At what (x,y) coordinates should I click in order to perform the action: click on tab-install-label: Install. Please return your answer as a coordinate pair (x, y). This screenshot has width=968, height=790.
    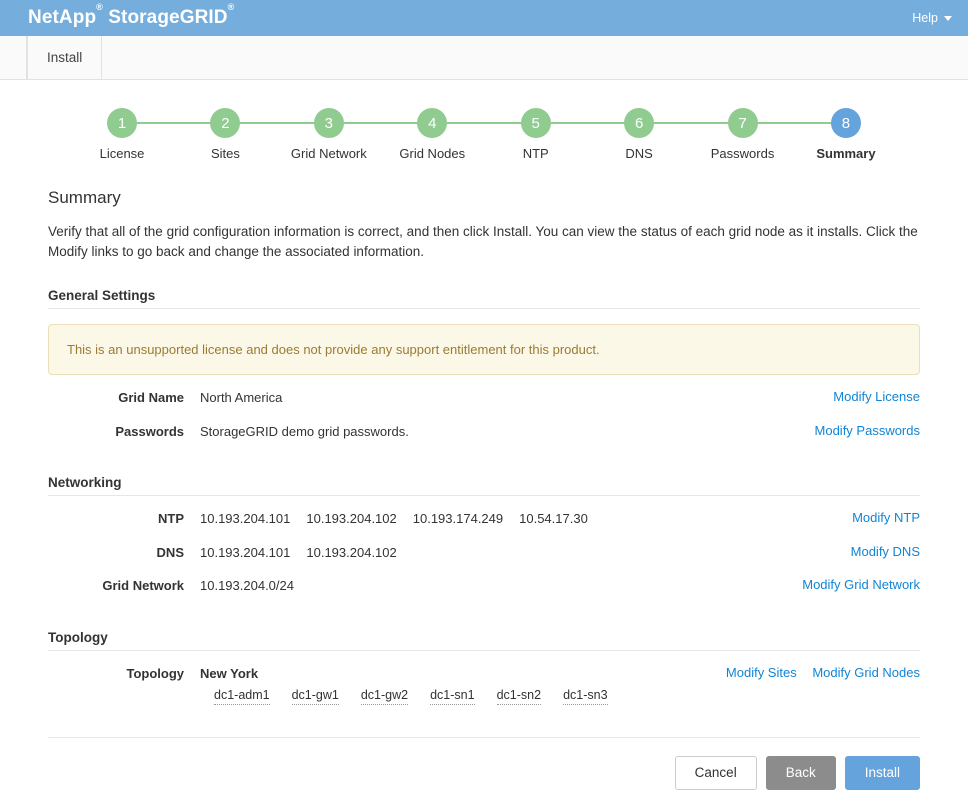
    Looking at the image, I should click on (65, 57).